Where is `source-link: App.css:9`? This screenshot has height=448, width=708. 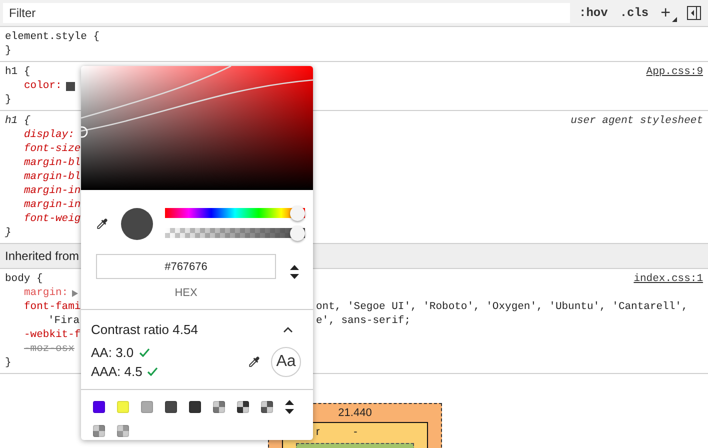
source-link: App.css:9 is located at coordinates (674, 72).